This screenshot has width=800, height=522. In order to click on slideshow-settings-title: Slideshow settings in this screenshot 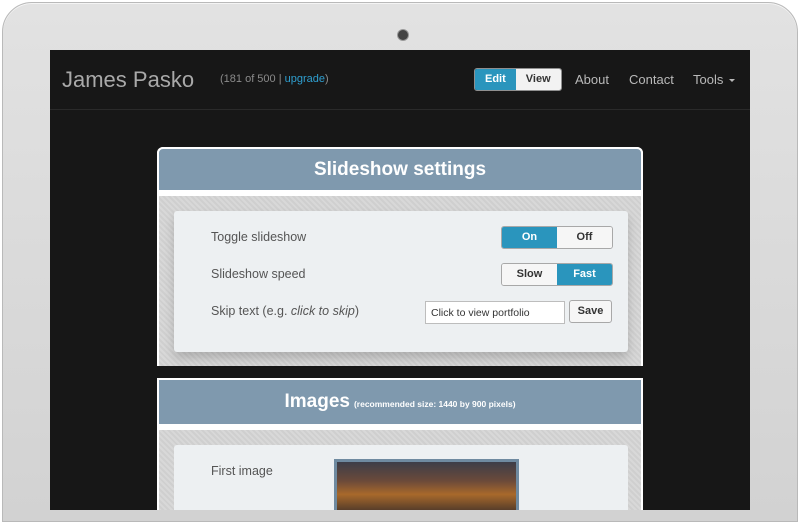, I will do `click(400, 169)`.